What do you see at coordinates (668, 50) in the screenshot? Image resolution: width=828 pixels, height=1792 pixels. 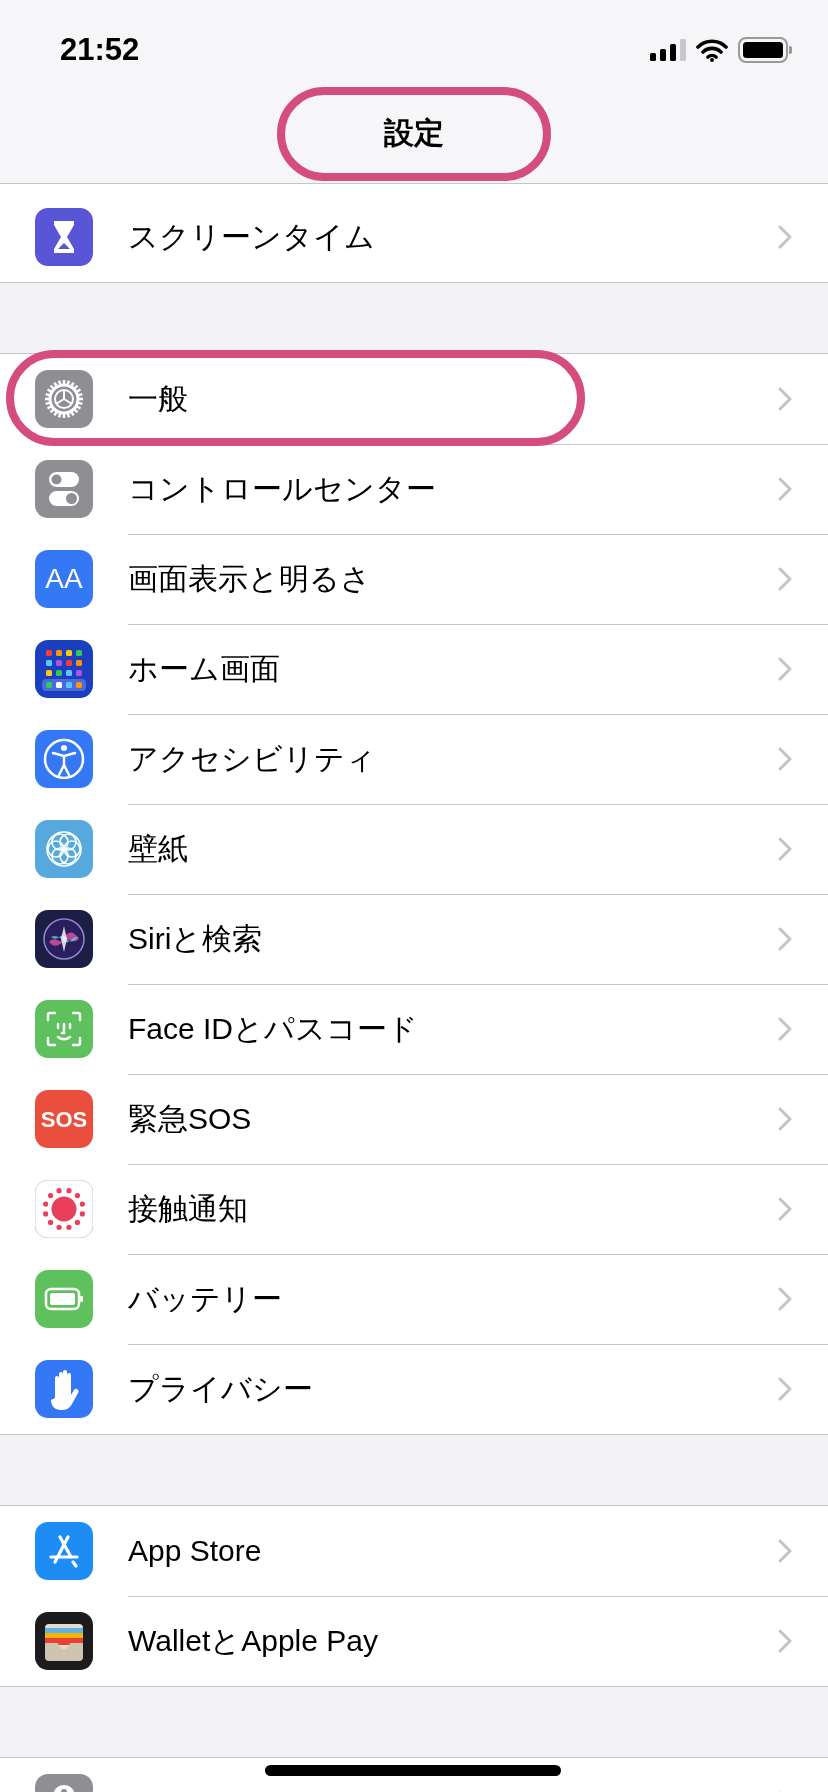 I see `signal-icon` at bounding box center [668, 50].